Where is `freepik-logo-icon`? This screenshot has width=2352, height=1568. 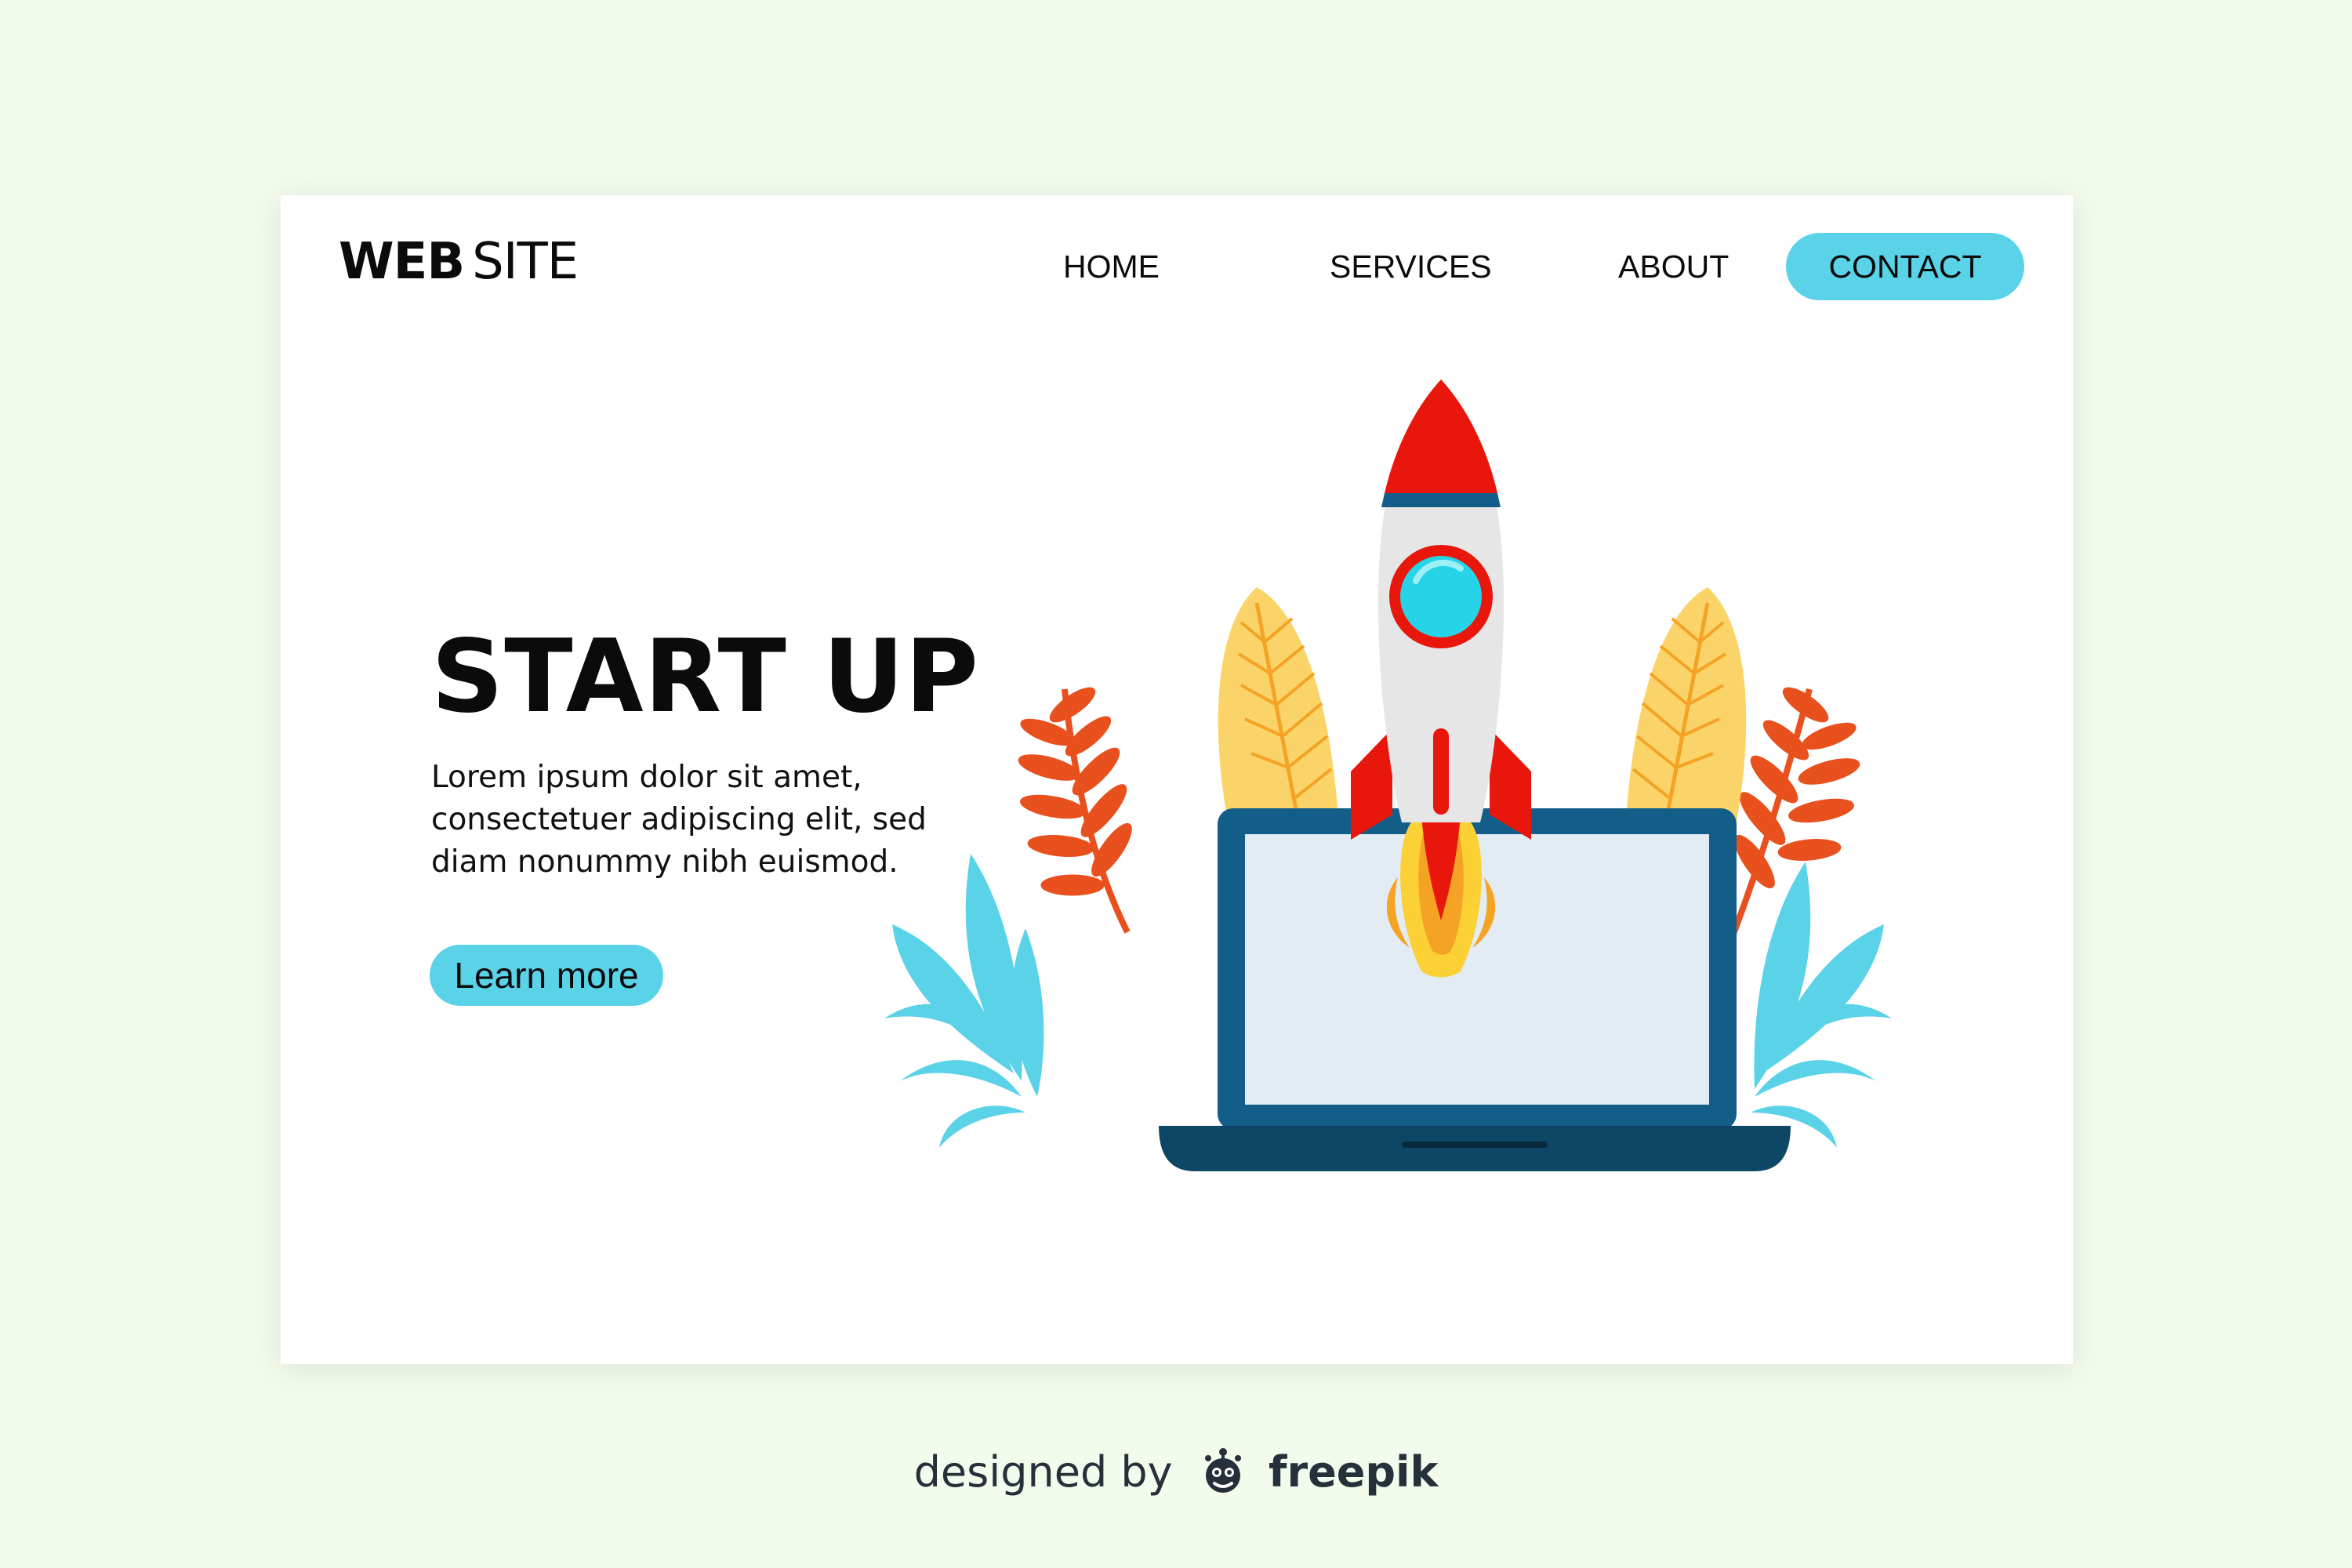 freepik-logo-icon is located at coordinates (1222, 1471).